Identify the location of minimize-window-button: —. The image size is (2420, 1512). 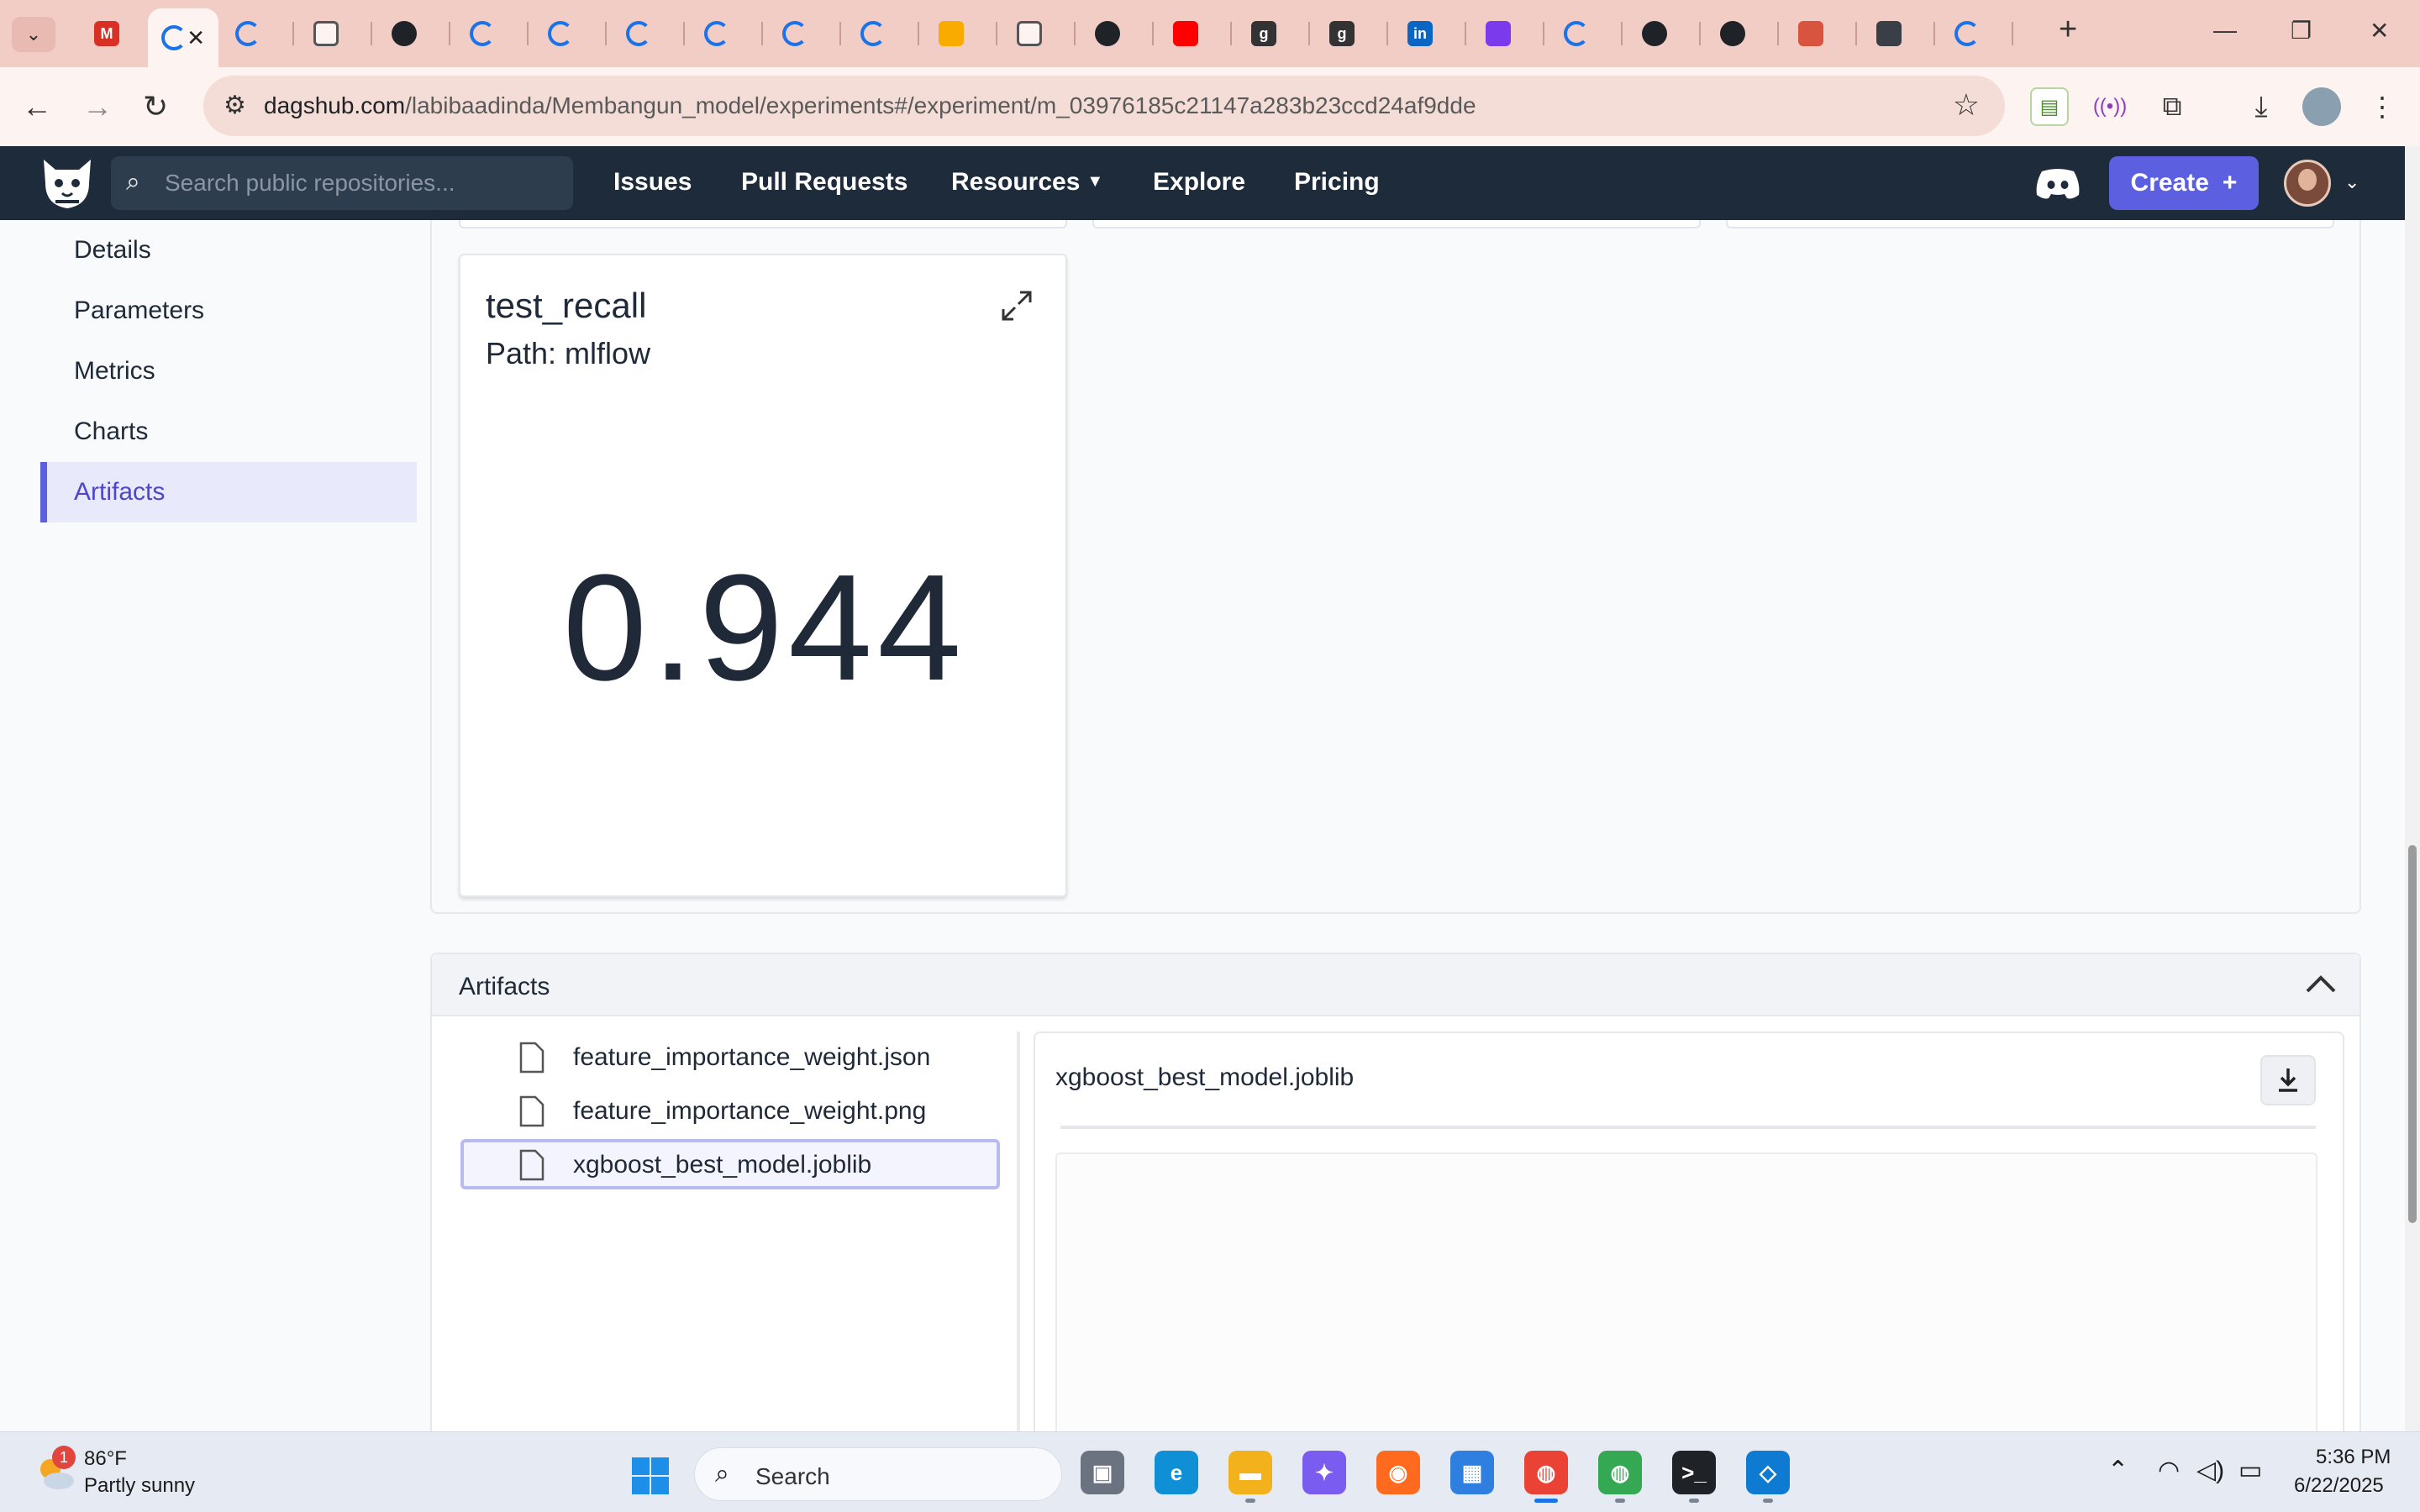
(2225, 30).